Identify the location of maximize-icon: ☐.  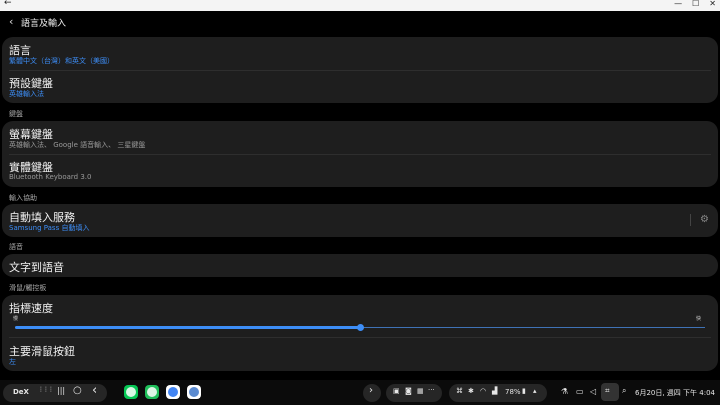
(695, 4).